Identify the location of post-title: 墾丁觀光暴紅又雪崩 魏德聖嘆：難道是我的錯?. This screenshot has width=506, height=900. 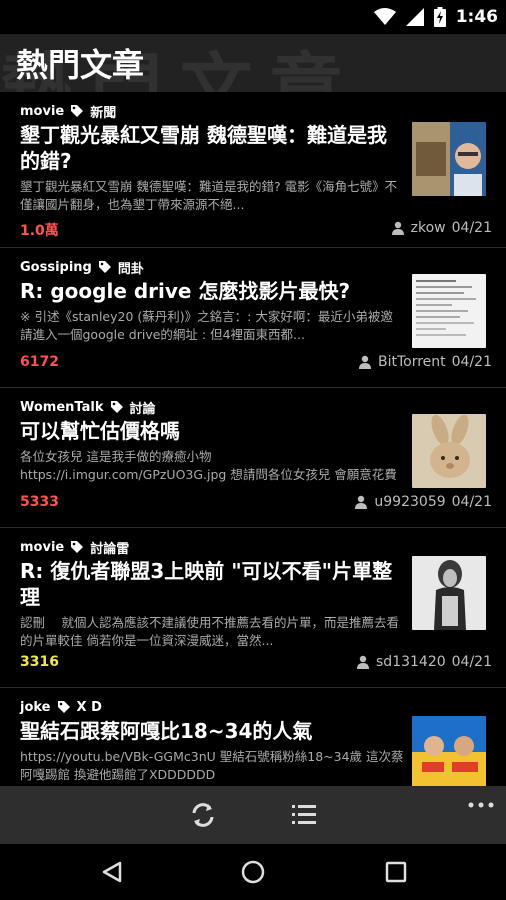
(203, 148).